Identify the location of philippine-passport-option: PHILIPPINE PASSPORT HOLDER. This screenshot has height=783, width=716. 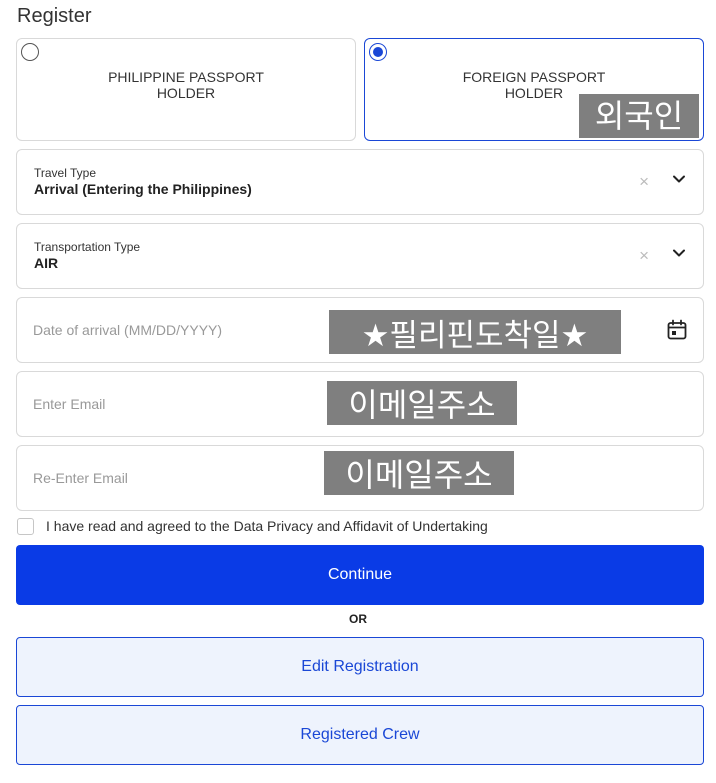
(186, 89).